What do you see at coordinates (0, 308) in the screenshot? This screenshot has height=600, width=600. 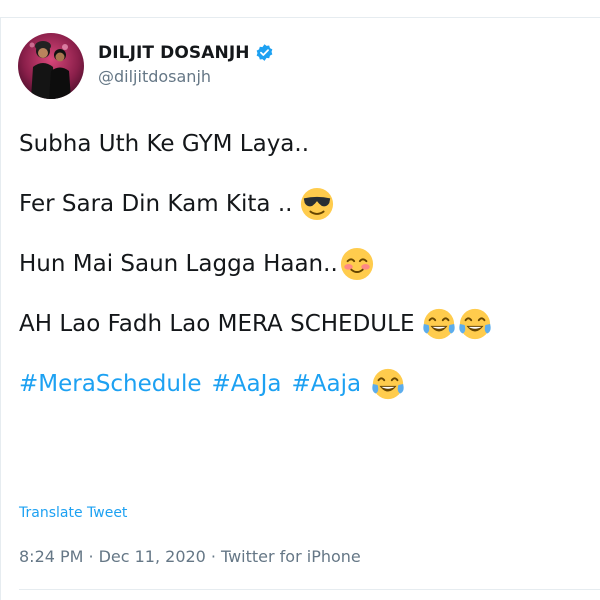 I see `left-divider` at bounding box center [0, 308].